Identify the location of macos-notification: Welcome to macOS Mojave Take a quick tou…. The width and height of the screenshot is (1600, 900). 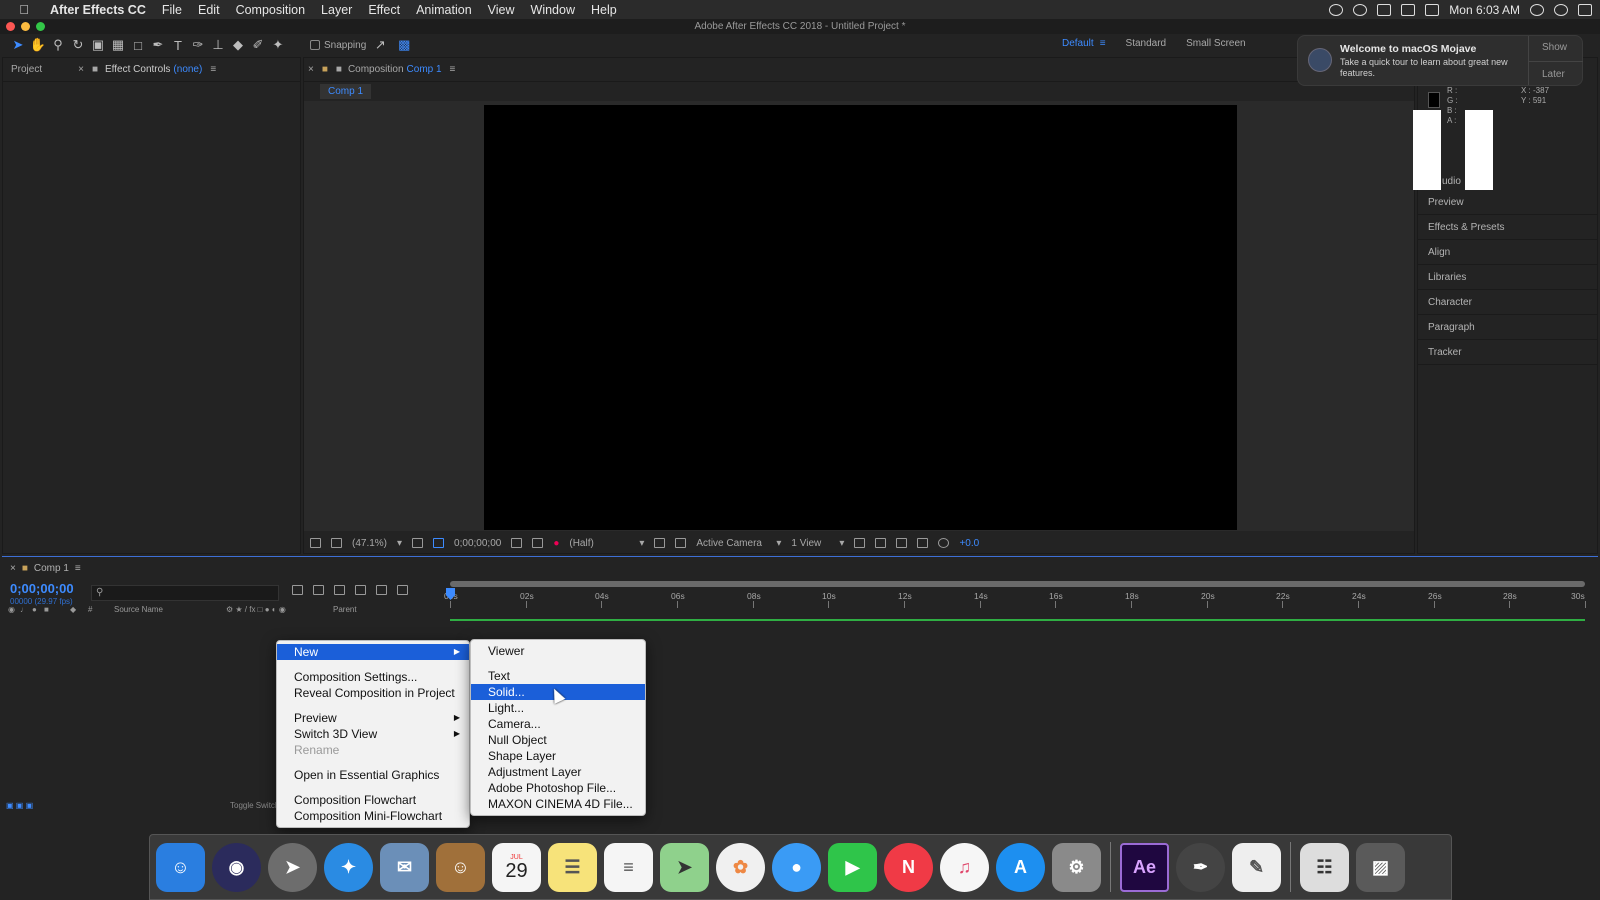
(1440, 60).